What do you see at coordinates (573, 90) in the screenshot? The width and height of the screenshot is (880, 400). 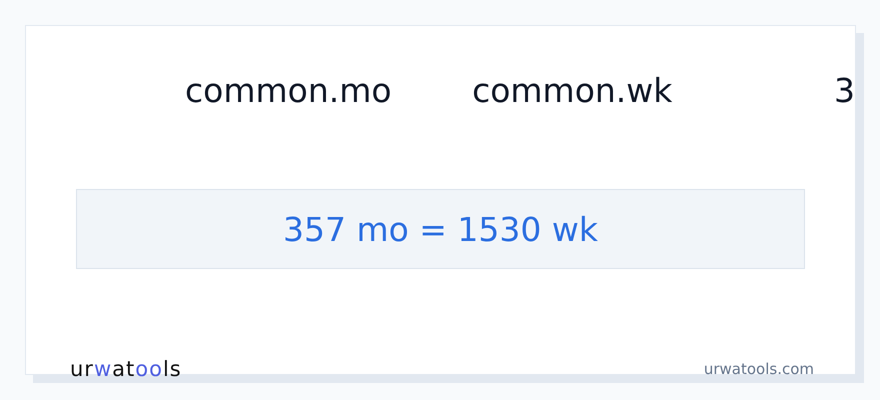 I see `column-heading: common.wk` at bounding box center [573, 90].